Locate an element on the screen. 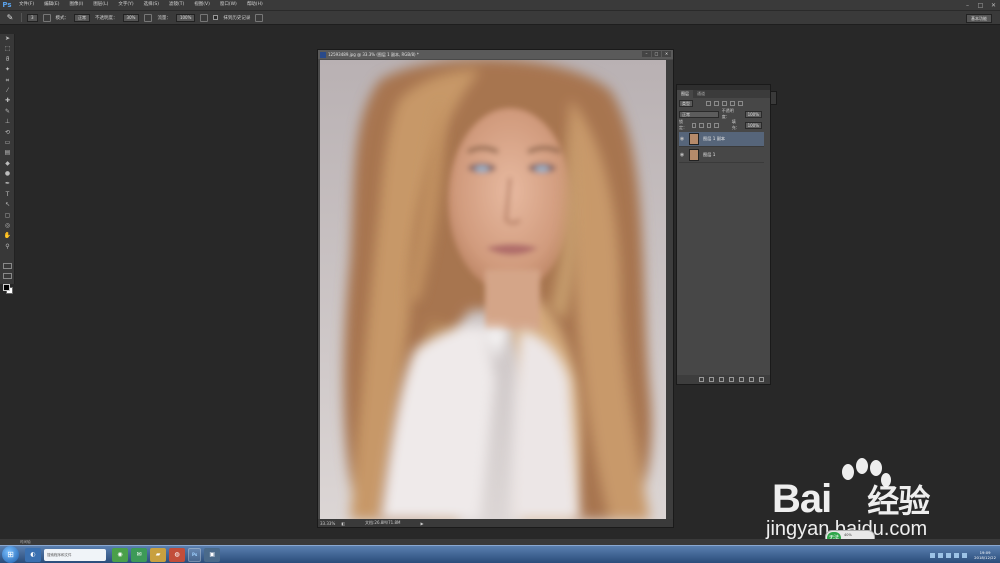 This screenshot has width=1000, height=563. chrome-icon: ◍ is located at coordinates (177, 554).